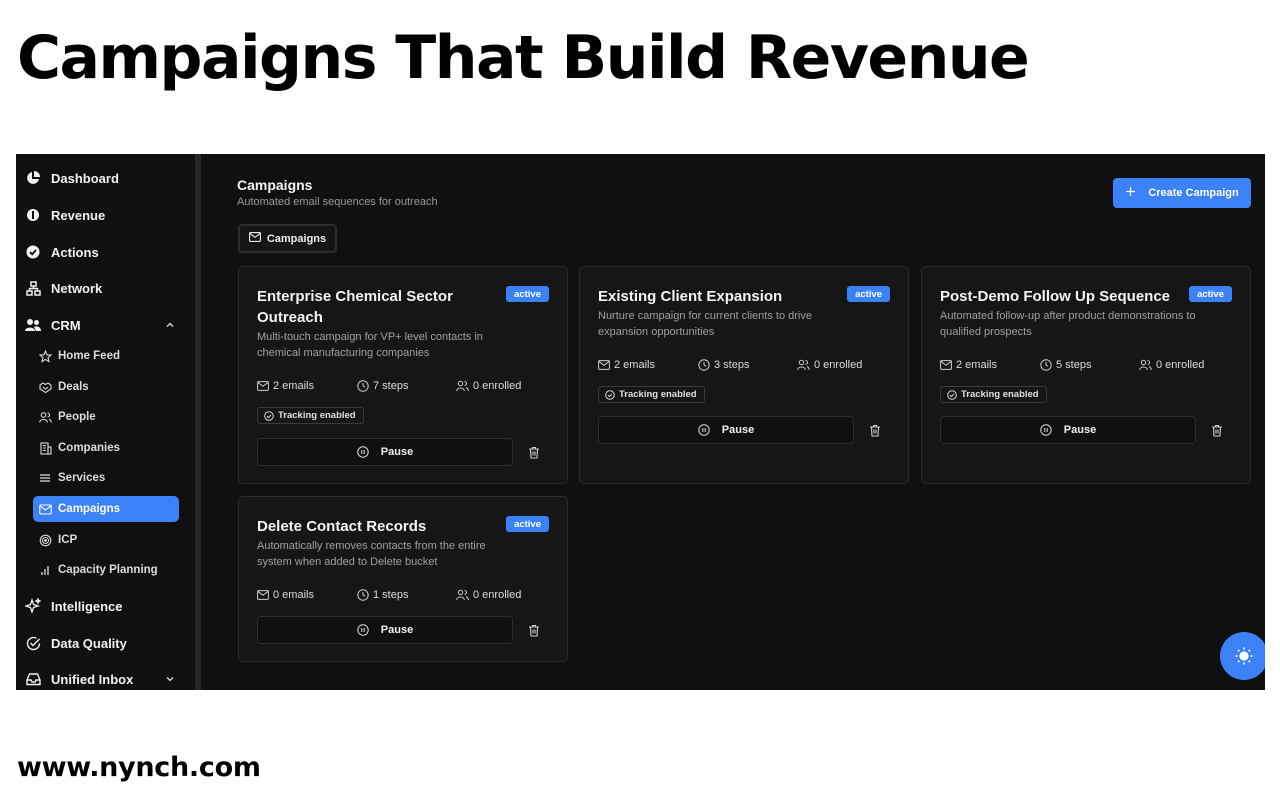 This screenshot has height=800, width=1280. What do you see at coordinates (296, 238) in the screenshot?
I see `tab-label: Campaigns` at bounding box center [296, 238].